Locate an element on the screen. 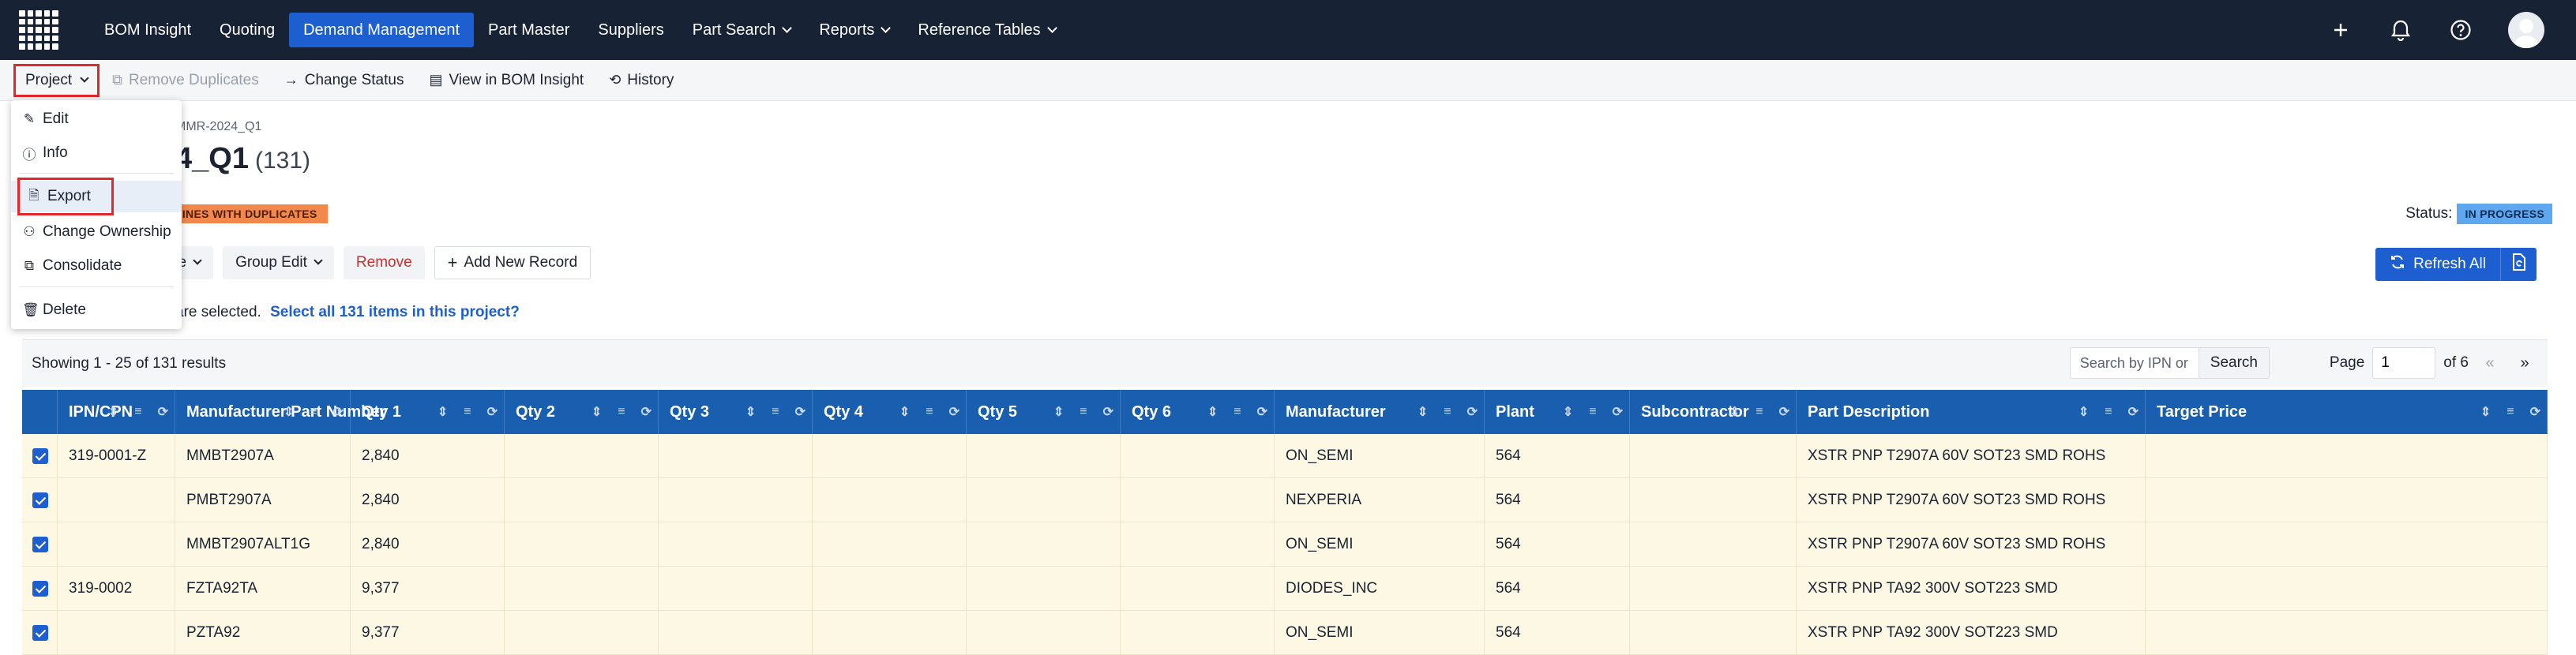  column-header-qty-1: Qty 1 ⇕ ≡ ⟳ is located at coordinates (428, 412).